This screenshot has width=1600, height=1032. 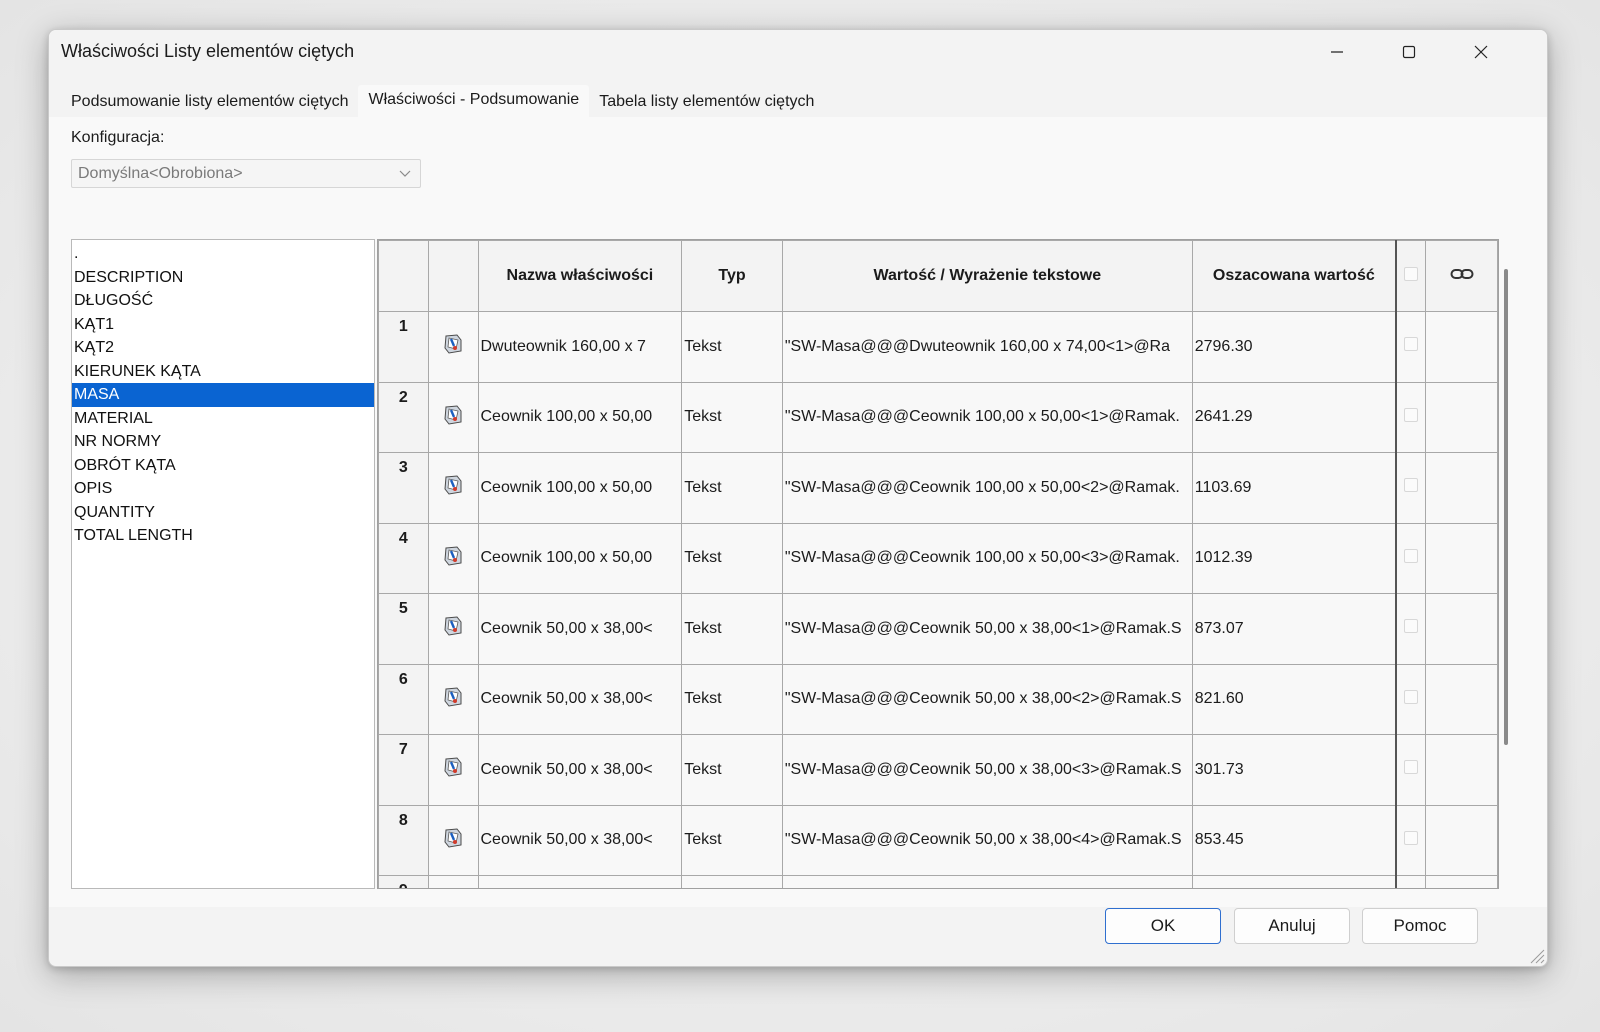 What do you see at coordinates (1337, 52) in the screenshot?
I see `minimize-button` at bounding box center [1337, 52].